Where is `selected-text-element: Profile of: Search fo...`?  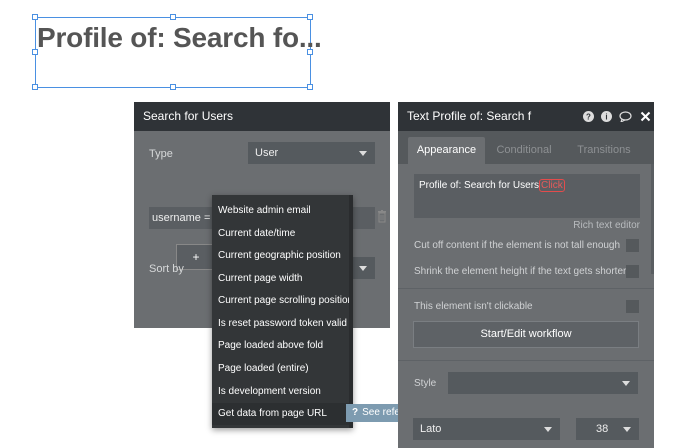 selected-text-element: Profile of: Search fo... is located at coordinates (177, 52).